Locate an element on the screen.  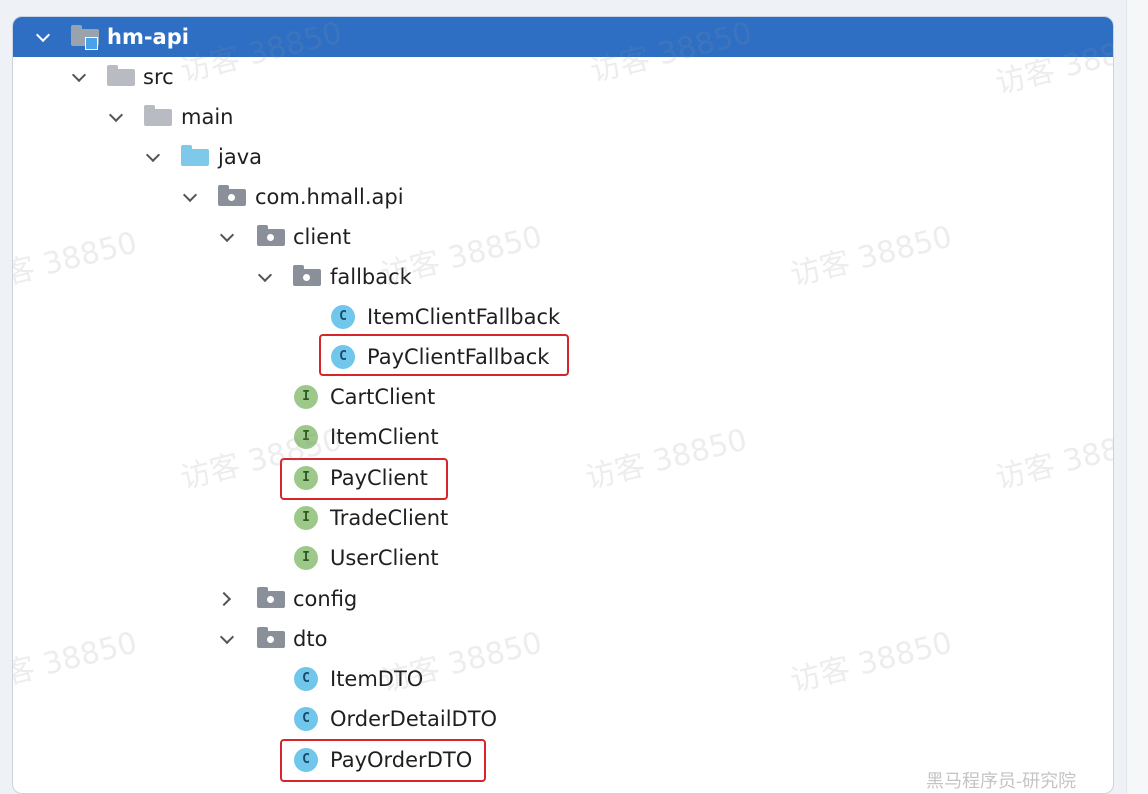
tree-item-label: main is located at coordinates (207, 117).